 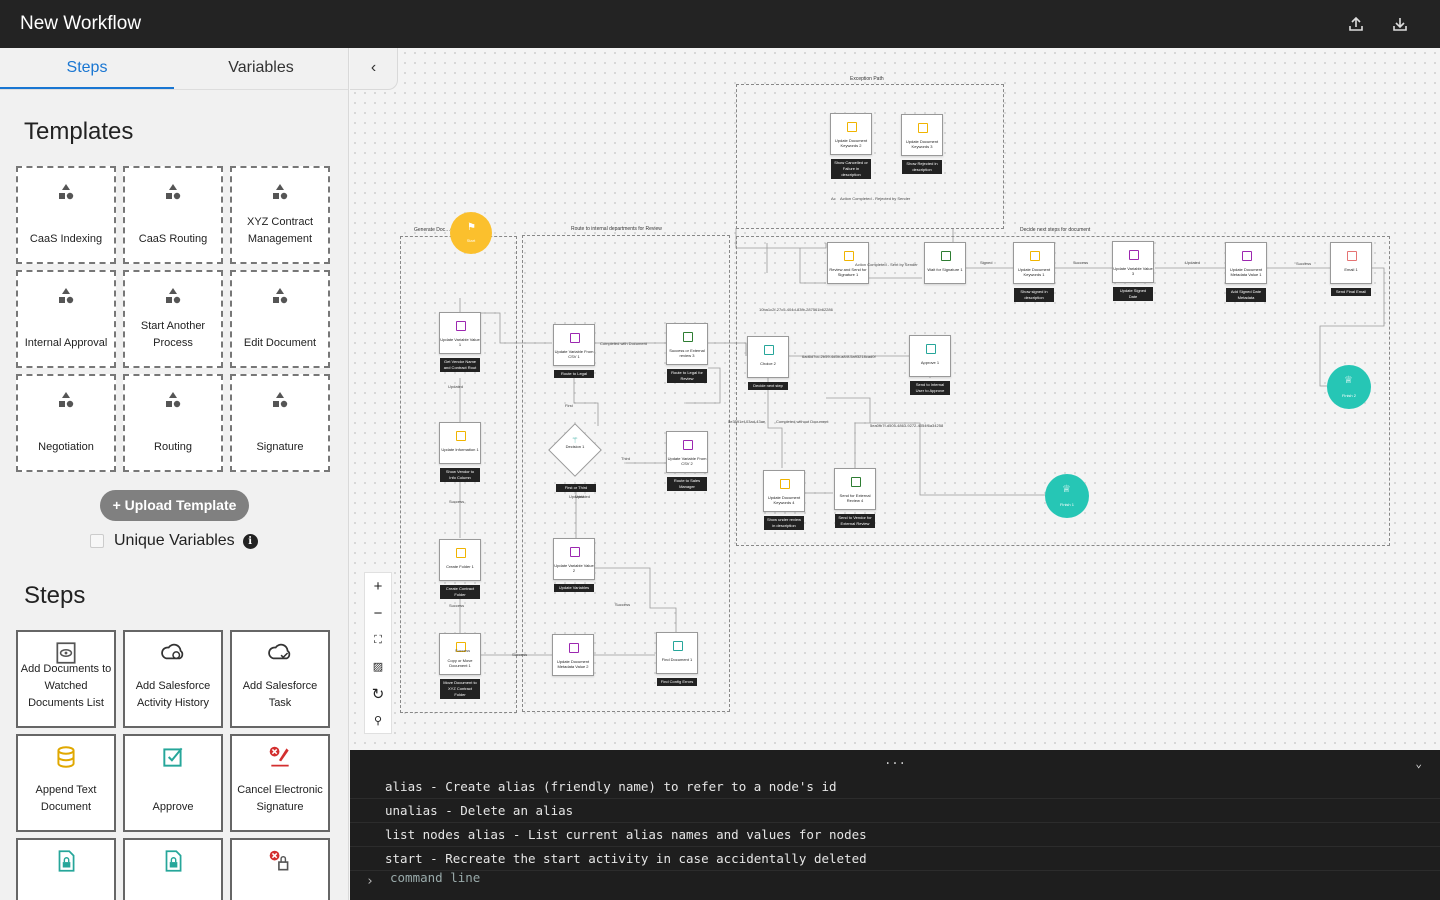 What do you see at coordinates (574, 354) in the screenshot?
I see `node-title: Update Variable From CSV 1` at bounding box center [574, 354].